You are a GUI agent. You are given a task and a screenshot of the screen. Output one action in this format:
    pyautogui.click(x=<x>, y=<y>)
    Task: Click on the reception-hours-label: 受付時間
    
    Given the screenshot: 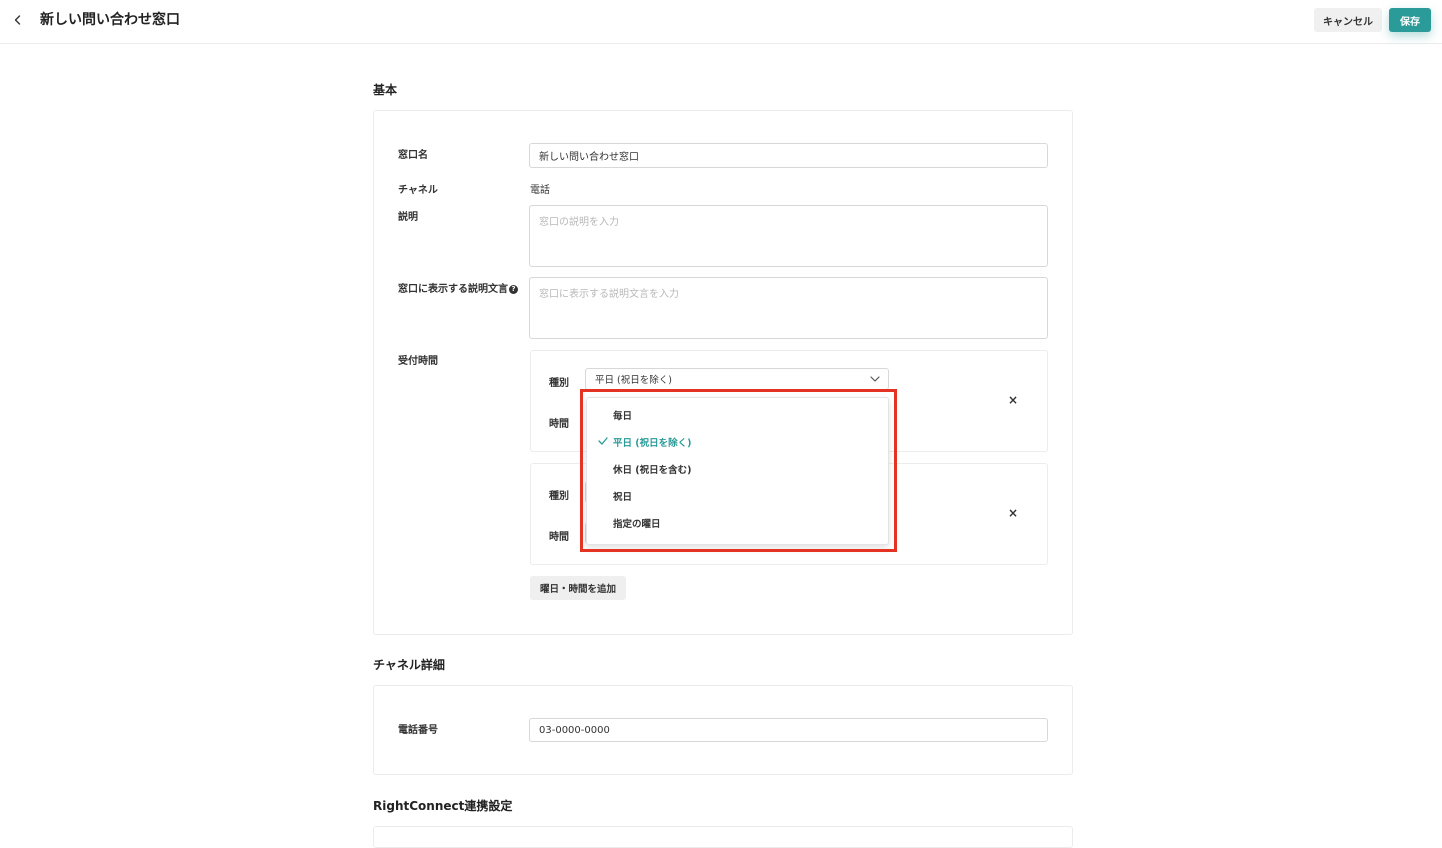 What is the action you would take?
    pyautogui.click(x=418, y=361)
    